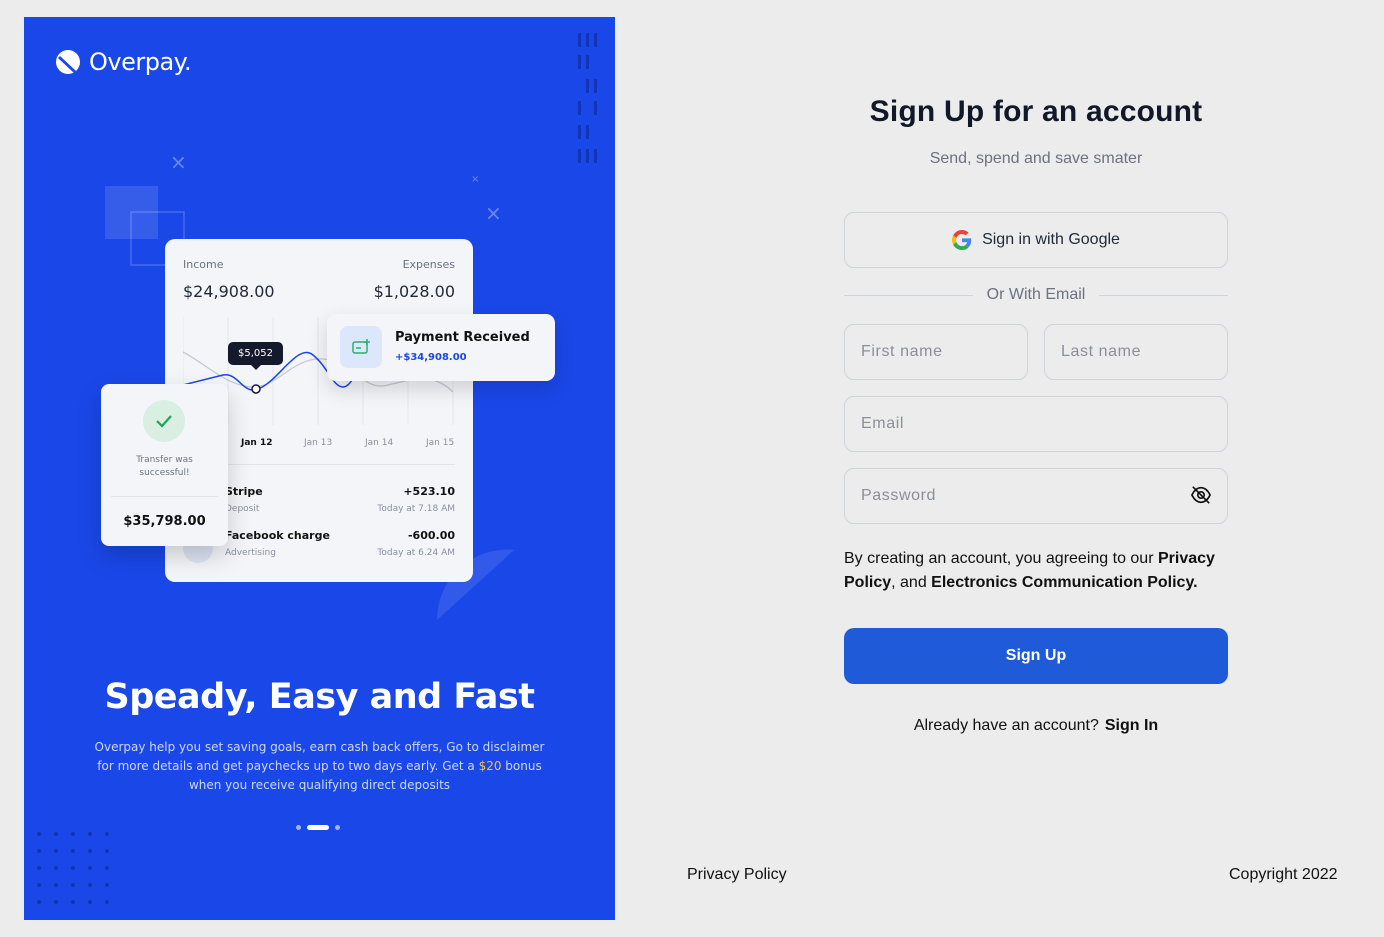 This screenshot has height=937, width=1384. Describe the element at coordinates (1051, 239) in the screenshot. I see `google-signin-label: Sign in with Google` at that location.